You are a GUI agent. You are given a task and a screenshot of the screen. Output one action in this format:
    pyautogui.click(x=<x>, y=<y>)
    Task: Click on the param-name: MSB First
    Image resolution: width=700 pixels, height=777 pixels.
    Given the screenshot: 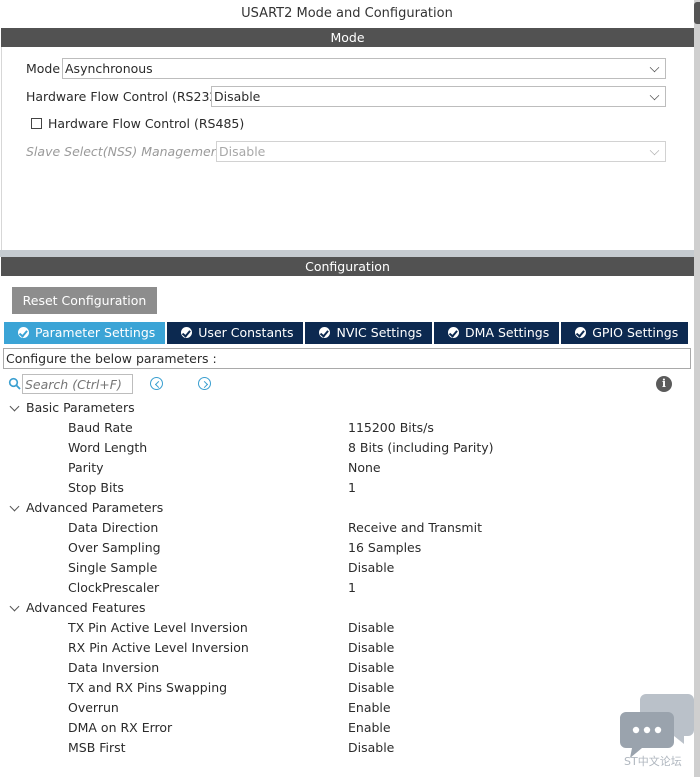 What is the action you would take?
    pyautogui.click(x=97, y=747)
    